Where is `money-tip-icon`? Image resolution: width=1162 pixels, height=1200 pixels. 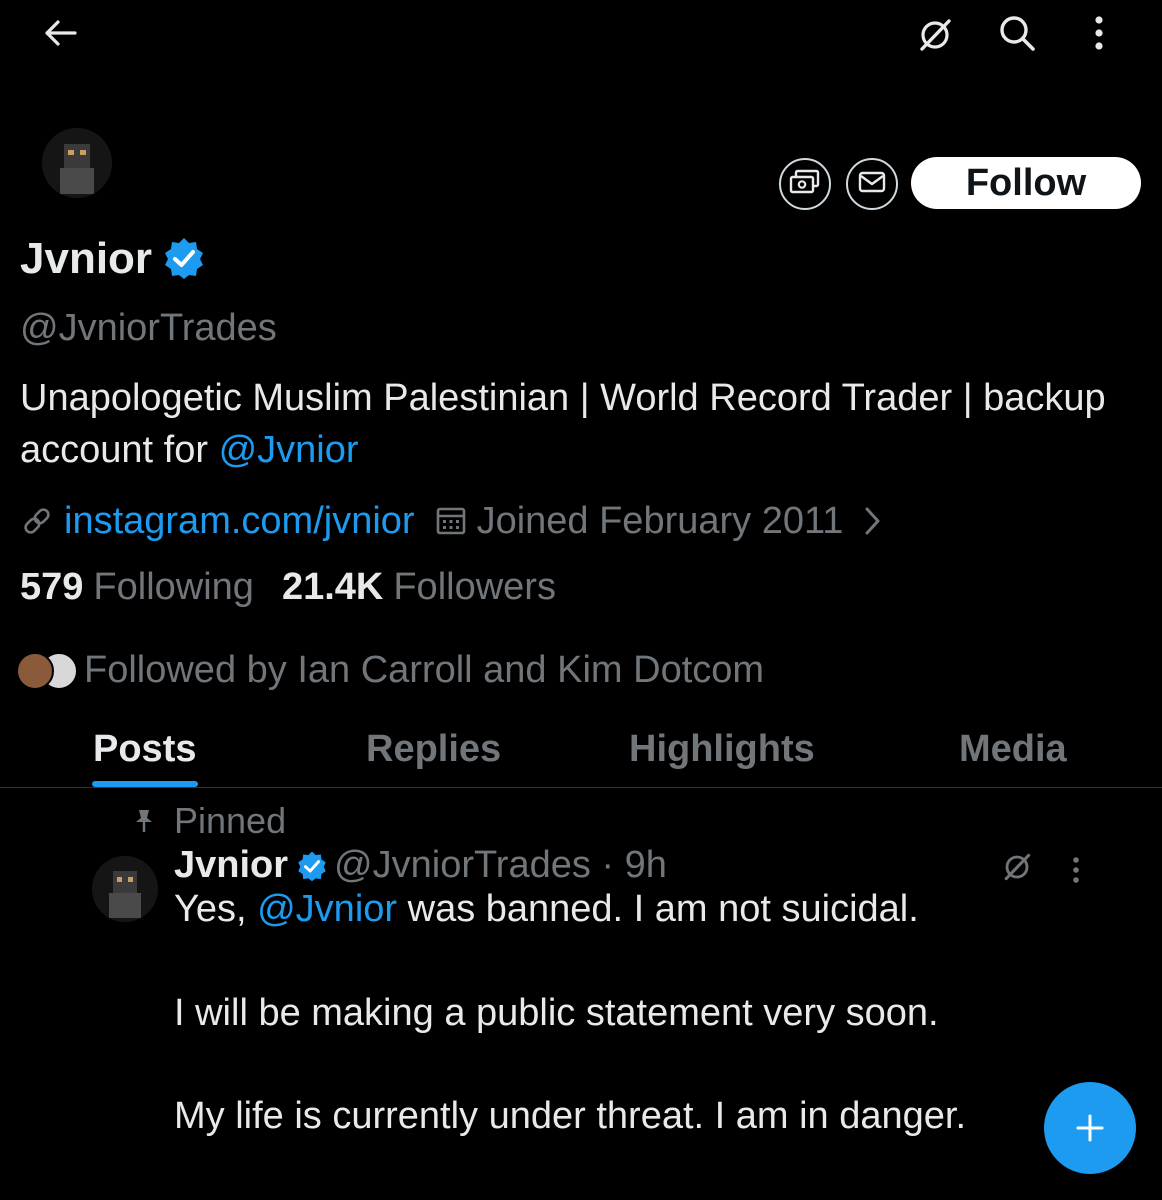 money-tip-icon is located at coordinates (805, 184).